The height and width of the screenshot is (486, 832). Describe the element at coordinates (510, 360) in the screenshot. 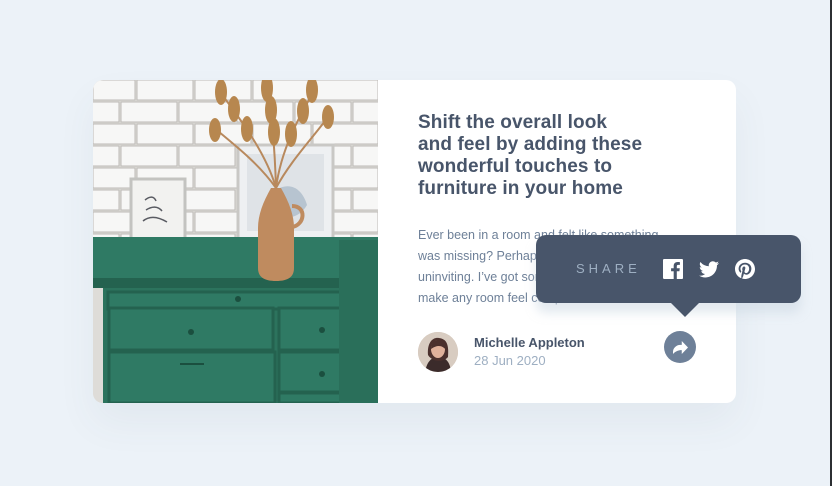

I see `post-date: 28 Jun 2020` at that location.